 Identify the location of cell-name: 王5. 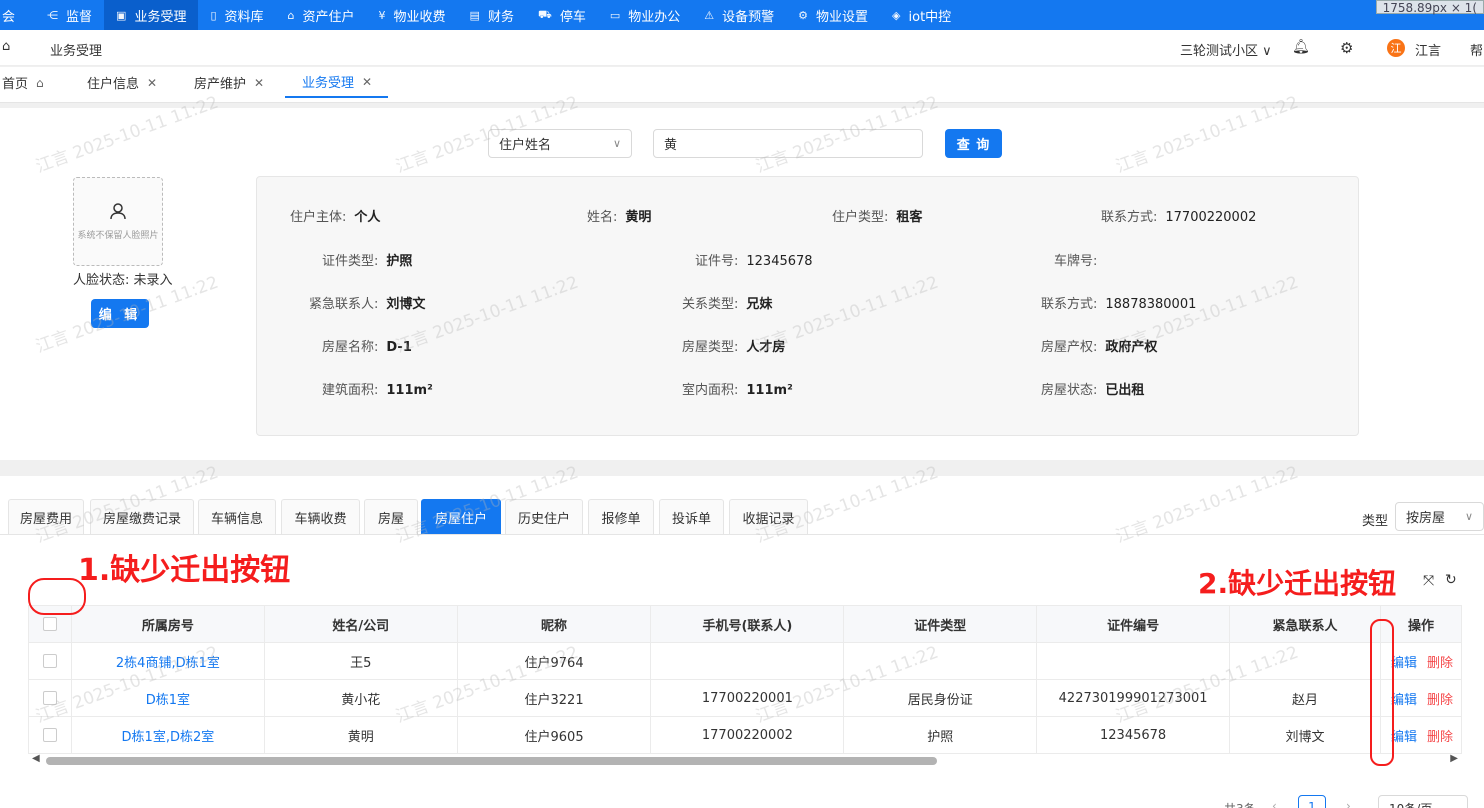
(360, 661).